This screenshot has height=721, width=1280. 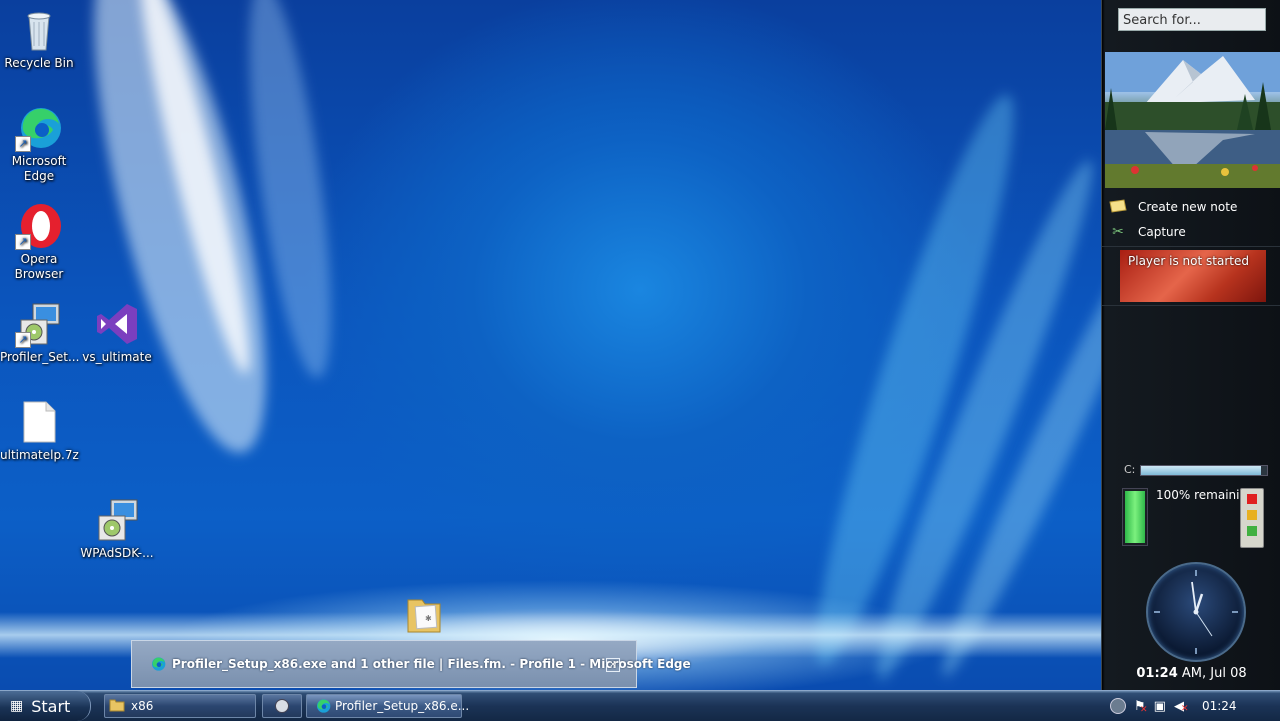 I want to click on desktop-icon-microsoft-edge: ↗ Microsoft Edge, so click(x=39, y=144).